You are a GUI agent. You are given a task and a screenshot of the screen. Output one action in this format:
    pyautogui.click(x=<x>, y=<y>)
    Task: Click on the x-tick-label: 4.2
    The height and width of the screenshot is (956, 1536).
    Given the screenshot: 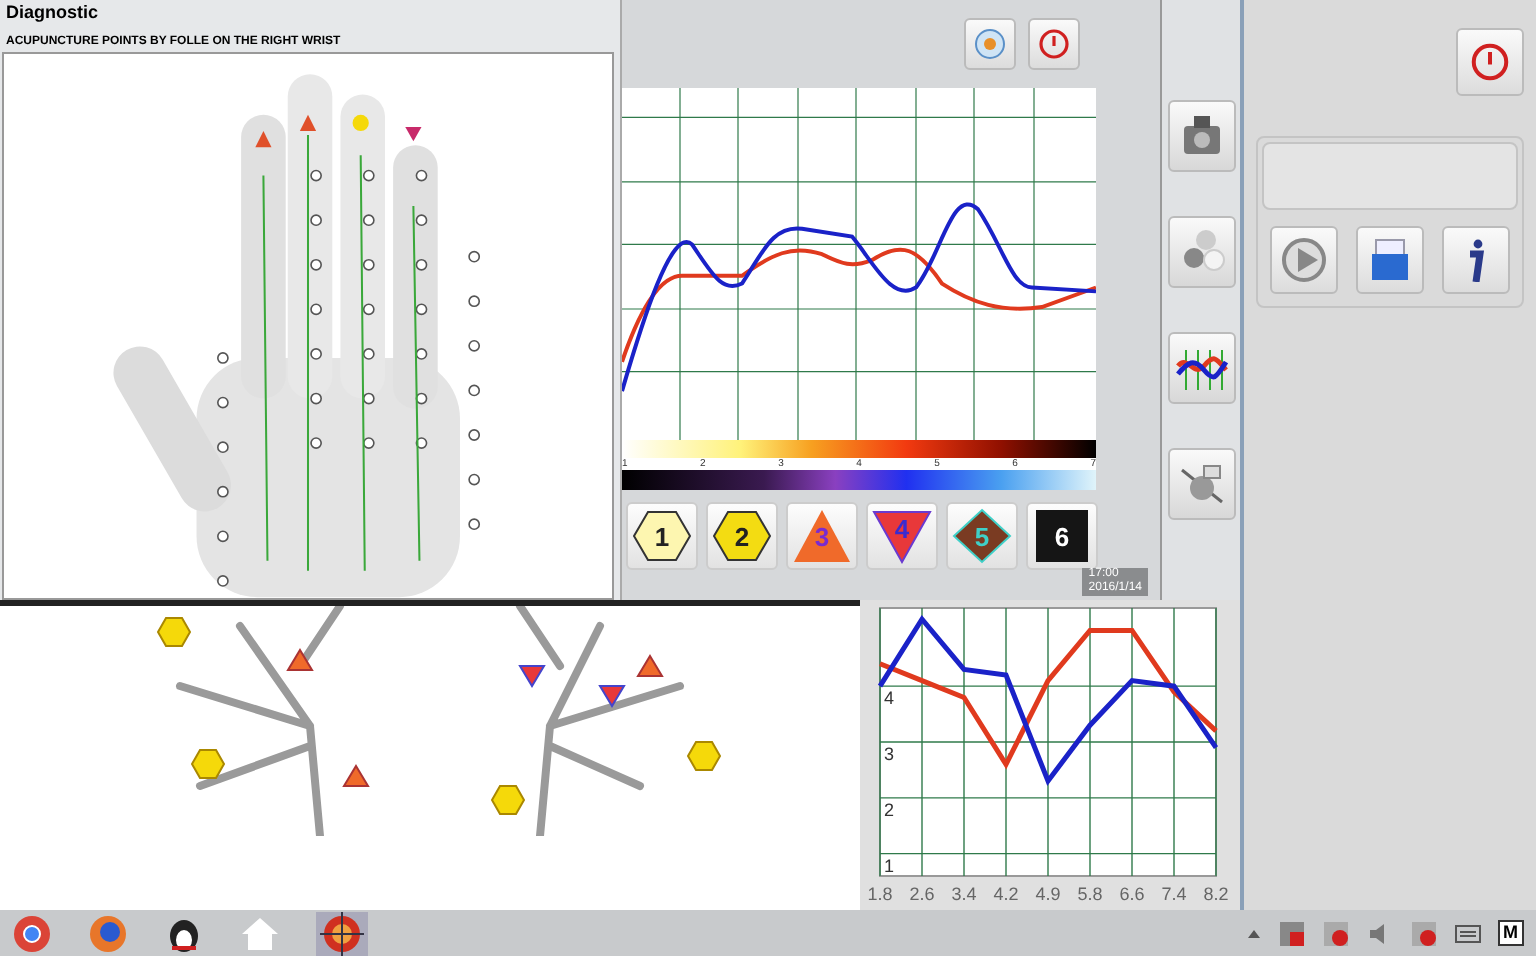 What is the action you would take?
    pyautogui.click(x=1006, y=894)
    